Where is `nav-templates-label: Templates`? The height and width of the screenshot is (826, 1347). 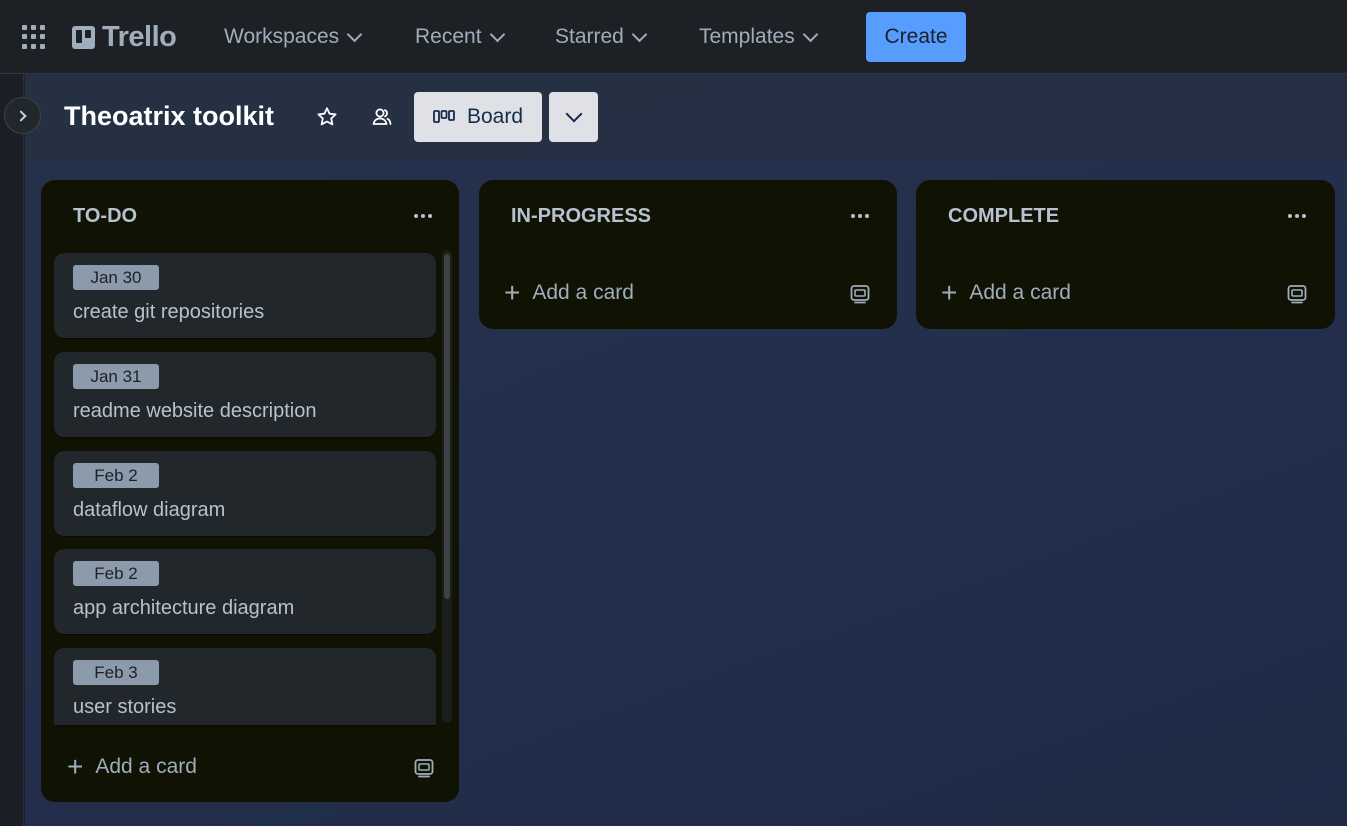 nav-templates-label: Templates is located at coordinates (747, 36).